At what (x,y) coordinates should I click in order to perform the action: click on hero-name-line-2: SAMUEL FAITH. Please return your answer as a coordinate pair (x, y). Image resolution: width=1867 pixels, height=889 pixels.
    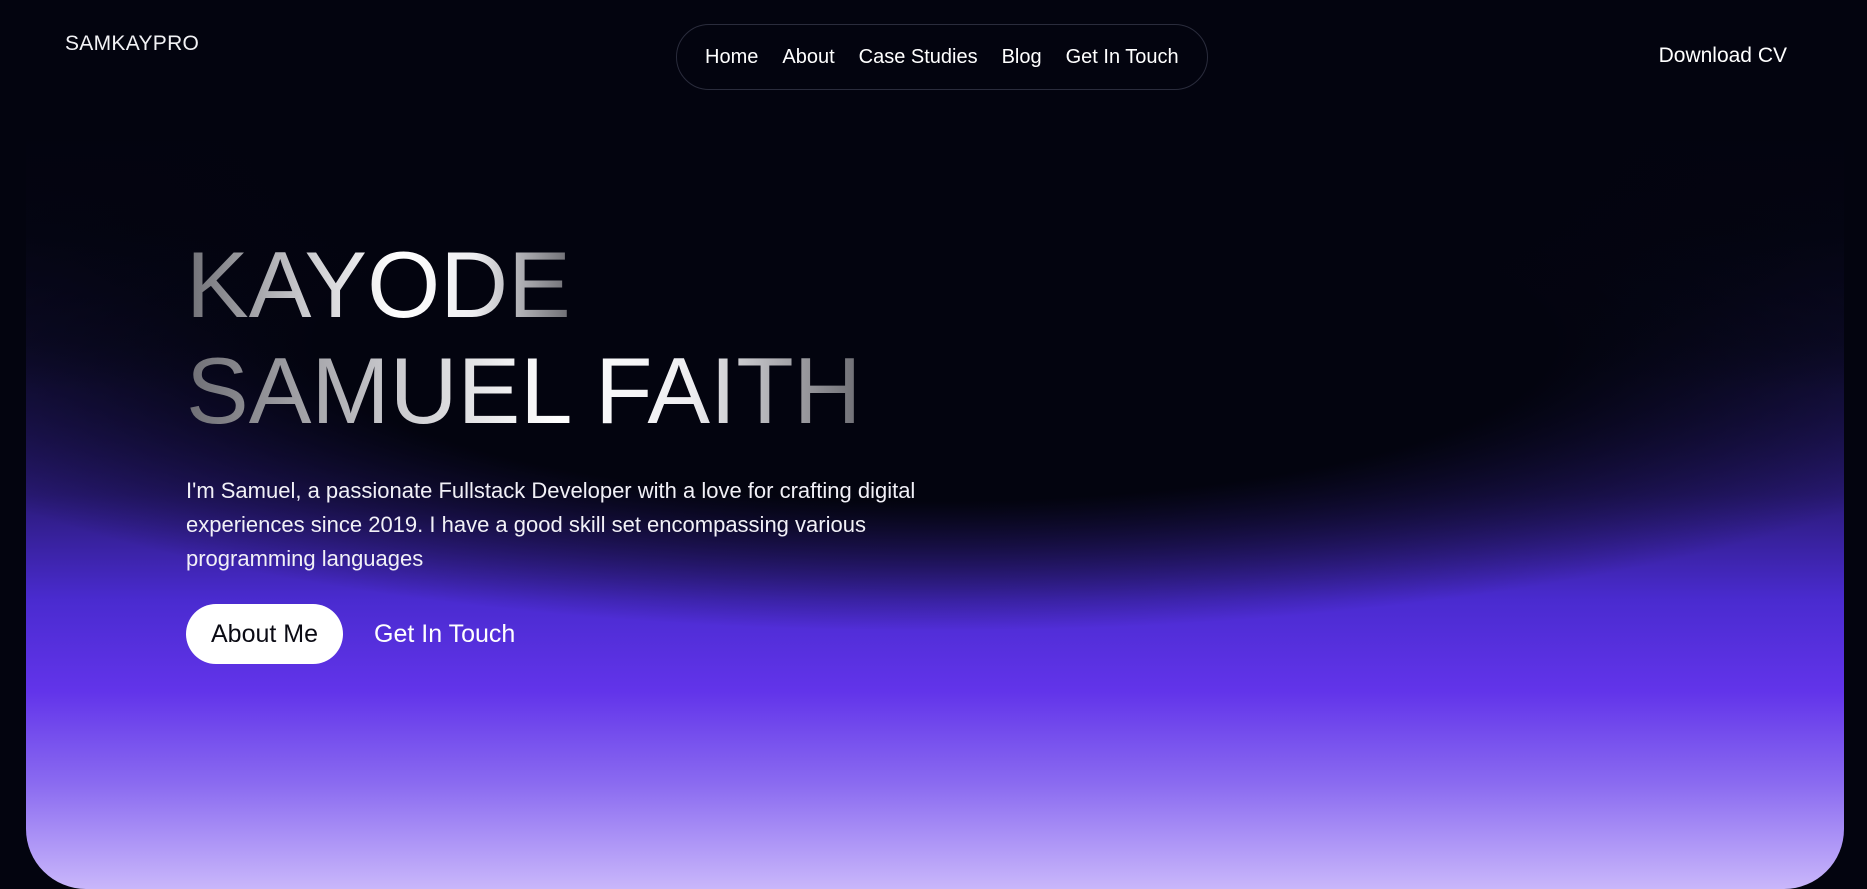
    Looking at the image, I should click on (524, 390).